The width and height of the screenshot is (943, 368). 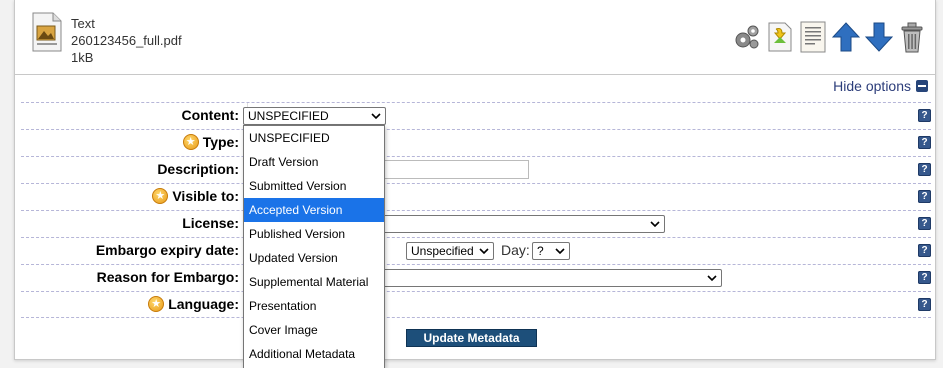 I want to click on hide-options-link: Hide options, so click(x=880, y=86).